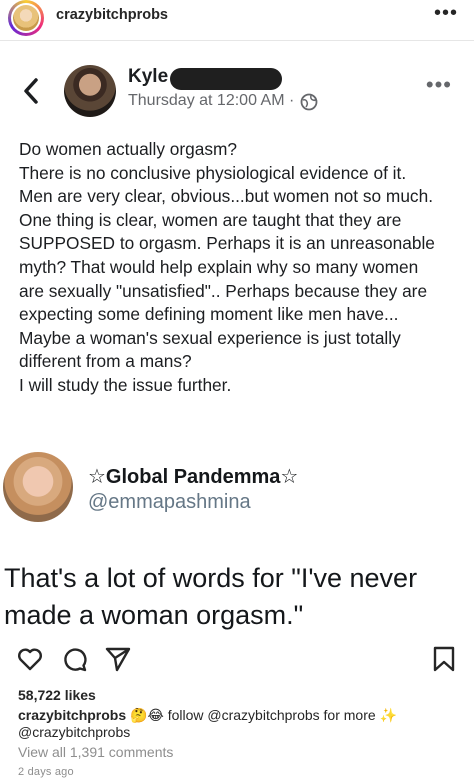 This screenshot has width=474, height=779. Describe the element at coordinates (147, 715) in the screenshot. I see `caption-emojis: 🤔😂` at that location.